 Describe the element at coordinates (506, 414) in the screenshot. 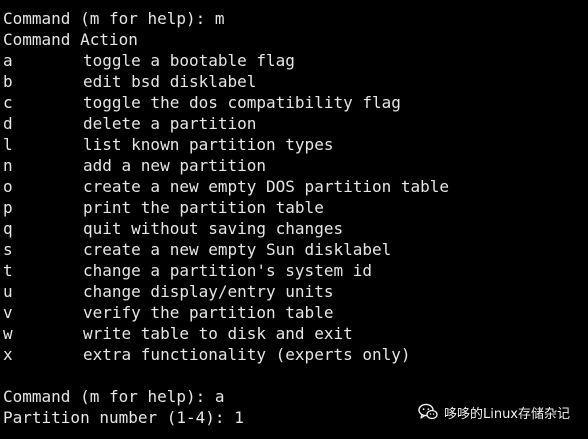

I see `watermark-text: 哆哆的Linux存储杂记` at that location.